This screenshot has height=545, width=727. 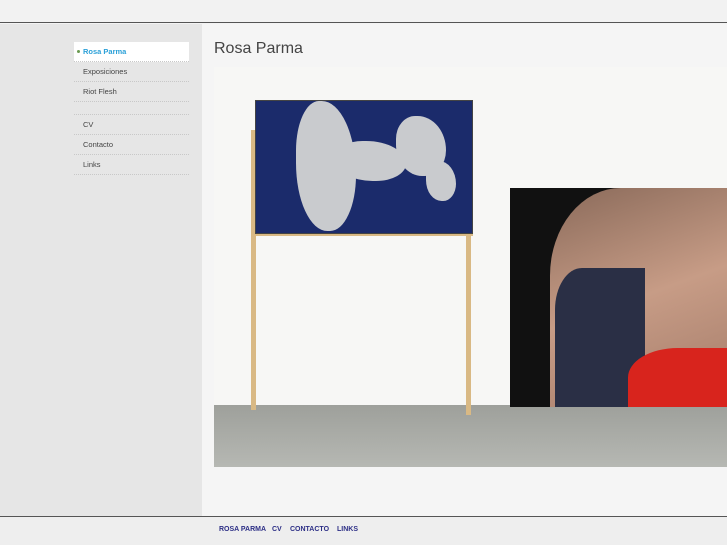 I want to click on footer: ROSA PARMA CV CONTACTO LINKS, so click(x=363, y=530).